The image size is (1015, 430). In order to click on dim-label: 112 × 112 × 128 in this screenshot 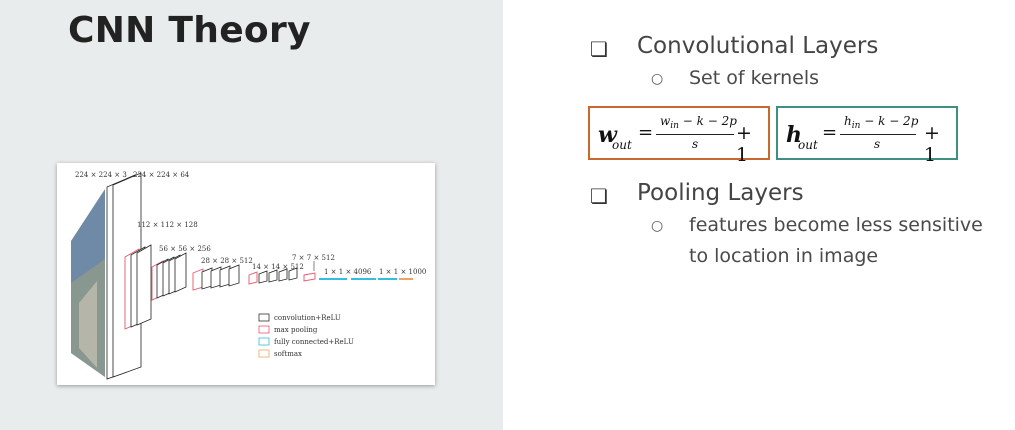, I will do `click(167, 225)`.